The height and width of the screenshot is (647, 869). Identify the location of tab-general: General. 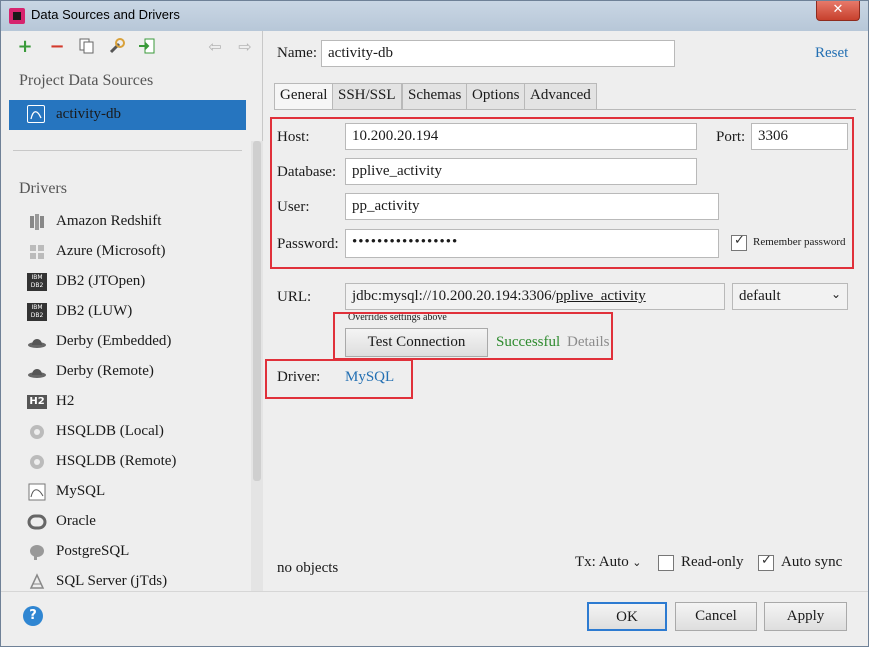
(304, 96).